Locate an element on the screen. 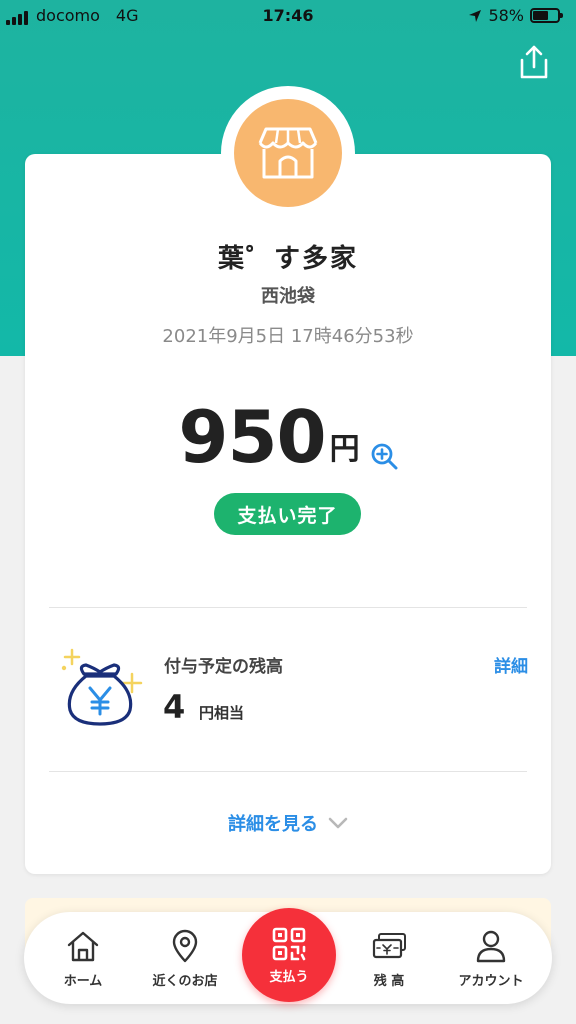 The width and height of the screenshot is (576, 1024). nav-label-home: ホーム is located at coordinates (83, 981).